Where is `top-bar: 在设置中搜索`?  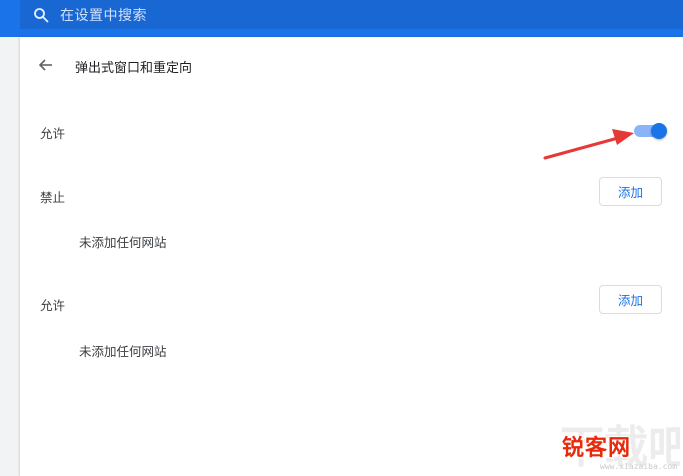
top-bar: 在设置中搜索 is located at coordinates (341, 18).